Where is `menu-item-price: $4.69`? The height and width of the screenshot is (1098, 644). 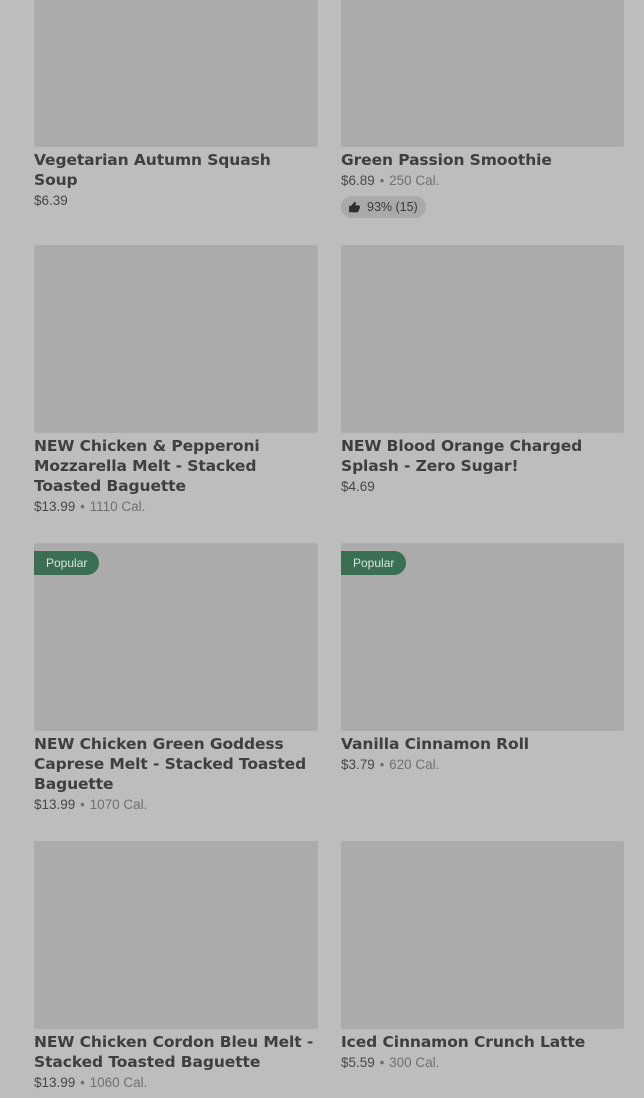 menu-item-price: $4.69 is located at coordinates (358, 486).